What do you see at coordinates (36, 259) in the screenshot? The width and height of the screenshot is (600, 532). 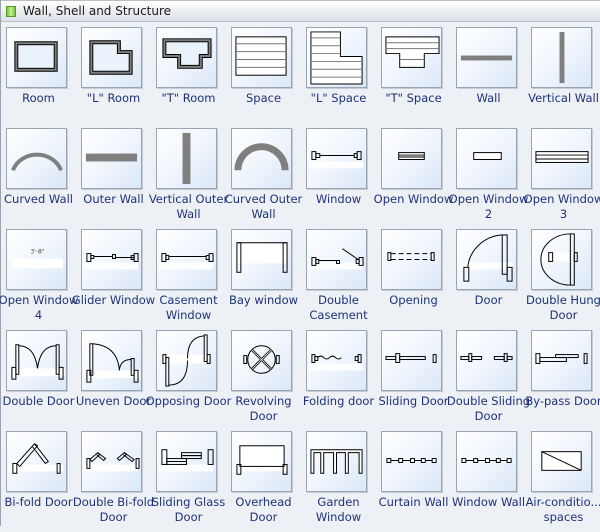 I see `shape-tile: 3'-8"` at bounding box center [36, 259].